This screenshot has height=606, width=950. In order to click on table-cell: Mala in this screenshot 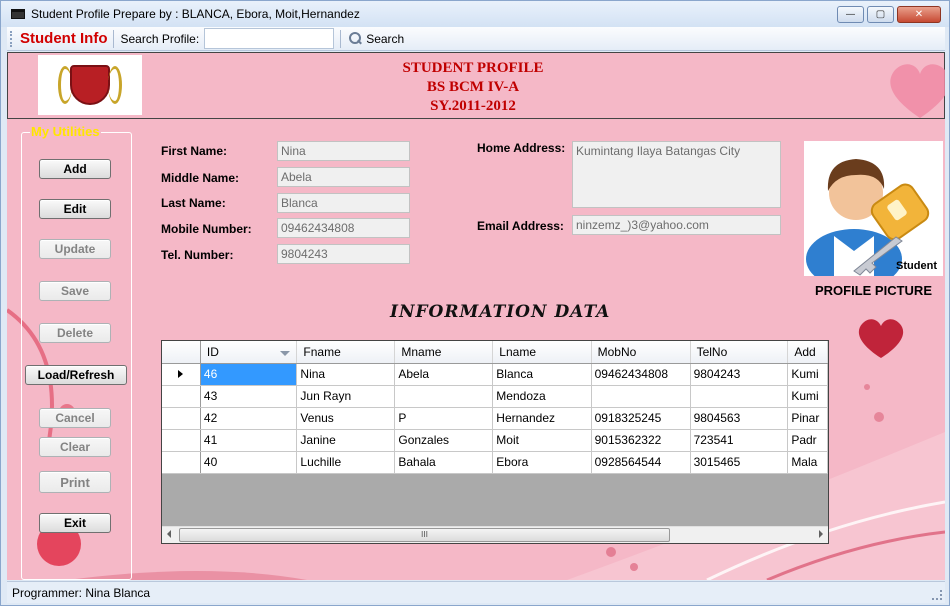, I will do `click(807, 462)`.